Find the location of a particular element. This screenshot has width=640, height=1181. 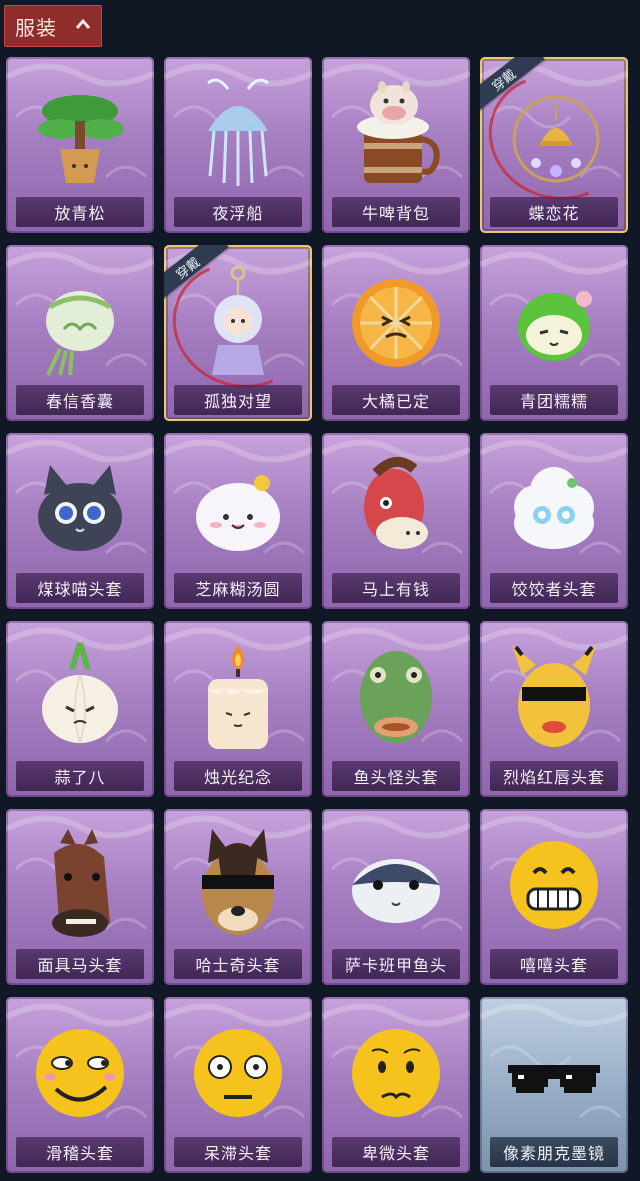

costume-item-card: 大橘已定 is located at coordinates (396, 333).